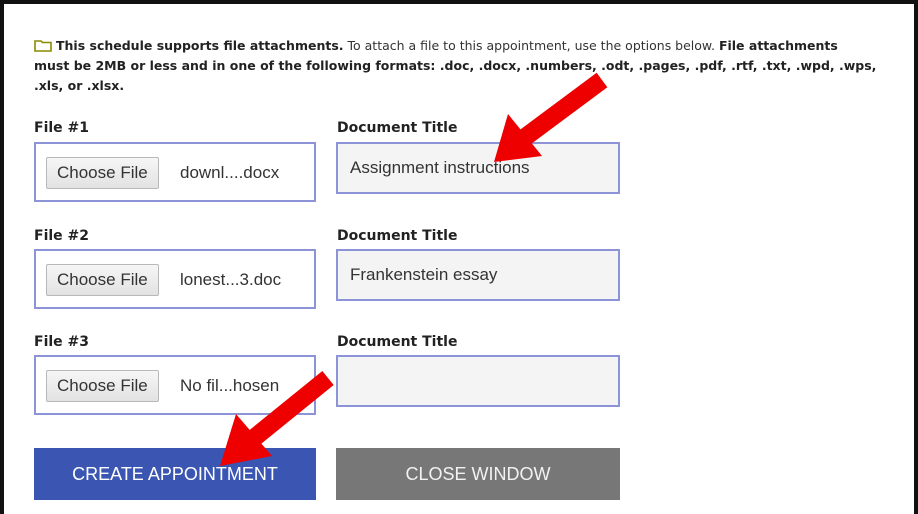 This screenshot has height=514, width=918. I want to click on choose-file-3-button: Choose File, so click(102, 386).